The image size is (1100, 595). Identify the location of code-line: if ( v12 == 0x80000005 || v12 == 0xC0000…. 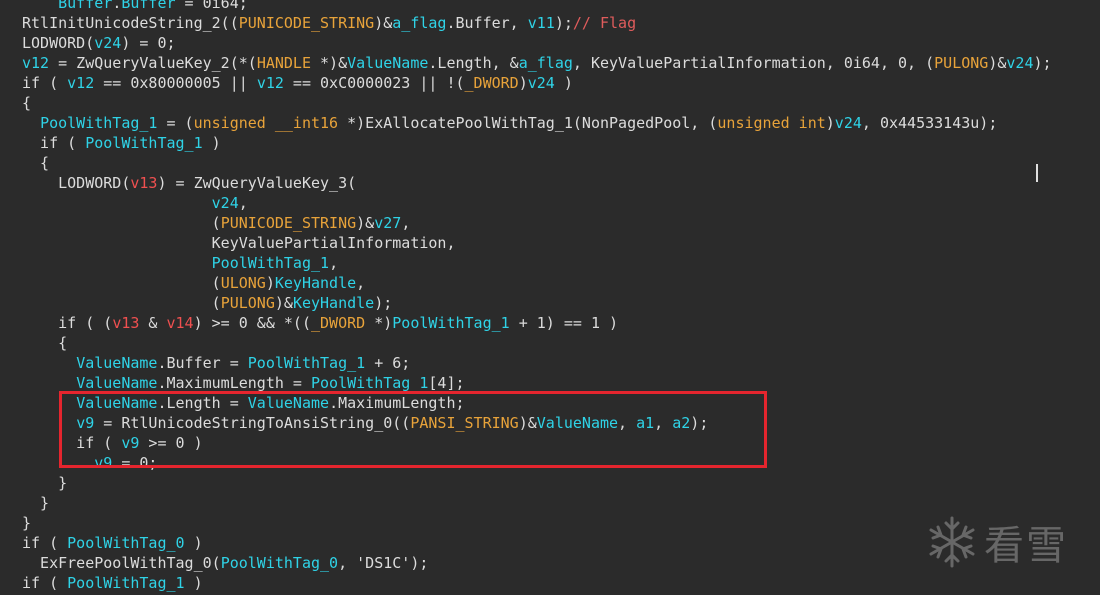
(537, 83).